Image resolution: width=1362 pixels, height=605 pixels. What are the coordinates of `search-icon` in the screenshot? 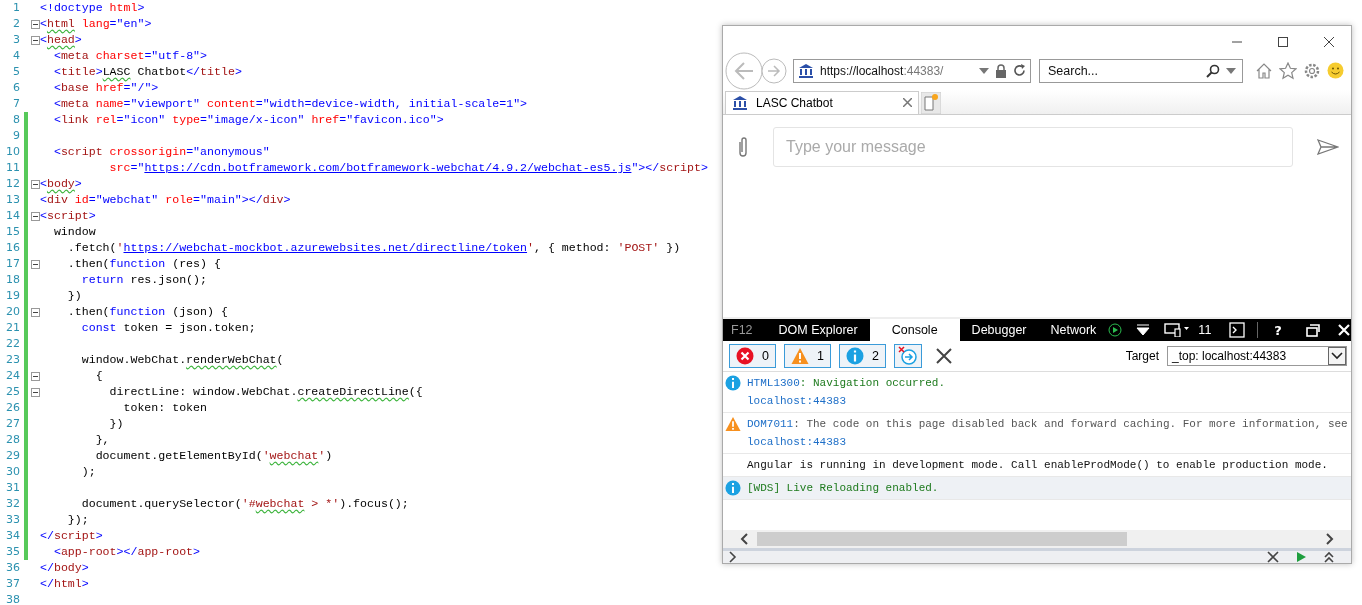 It's located at (1213, 70).